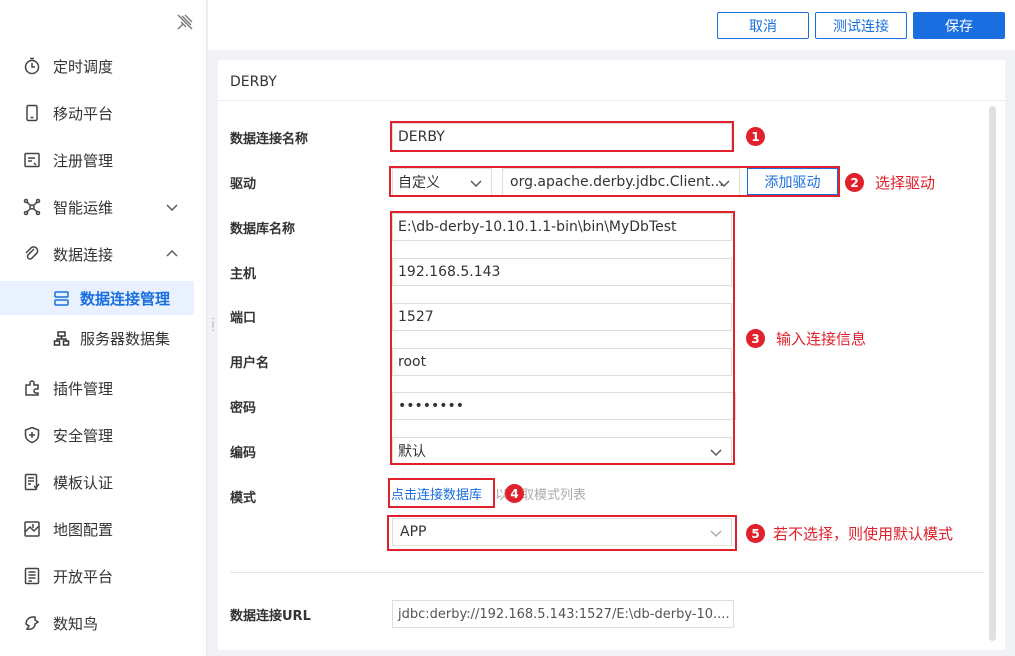 The image size is (1015, 656). What do you see at coordinates (83, 113) in the screenshot?
I see `sidebar-item-label: 移动平台` at bounding box center [83, 113].